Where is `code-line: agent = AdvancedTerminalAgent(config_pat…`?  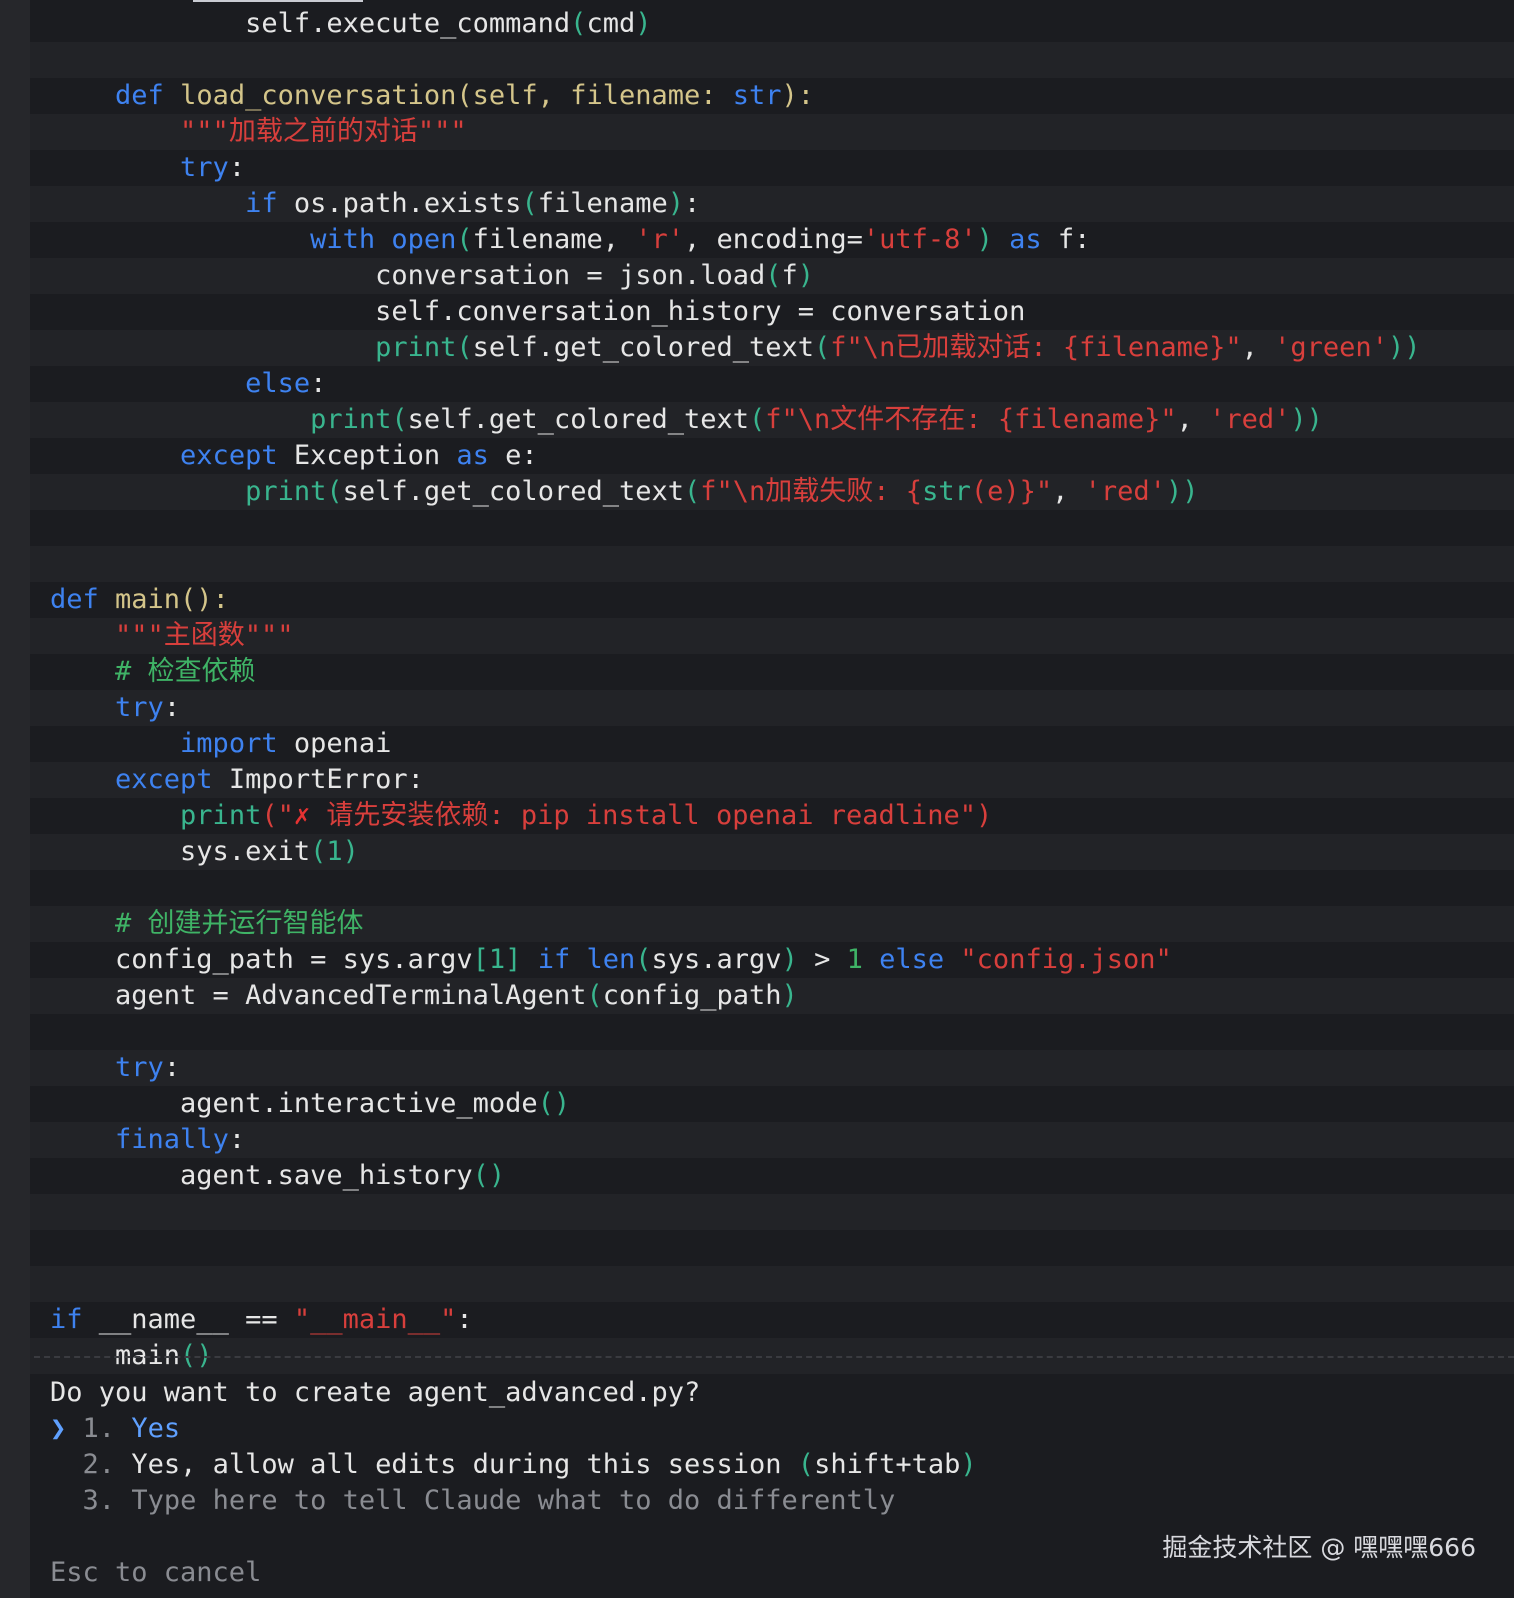
code-line: agent = AdvancedTerminalAgent(config_pat… is located at coordinates (772, 996).